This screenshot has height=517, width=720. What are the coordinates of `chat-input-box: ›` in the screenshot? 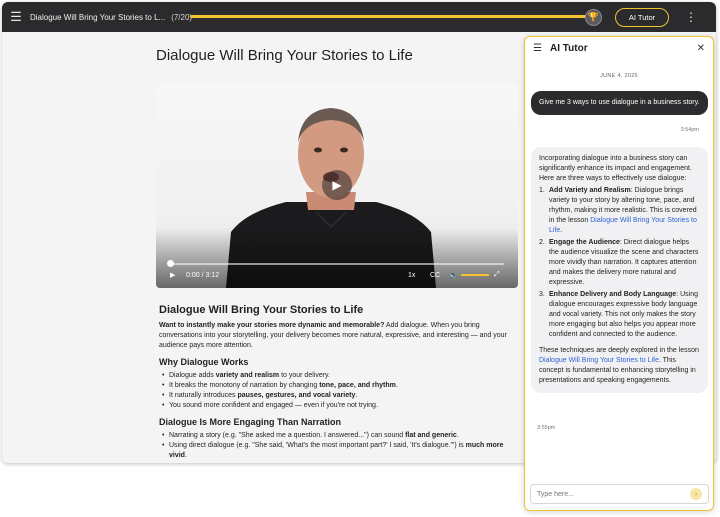 It's located at (619, 494).